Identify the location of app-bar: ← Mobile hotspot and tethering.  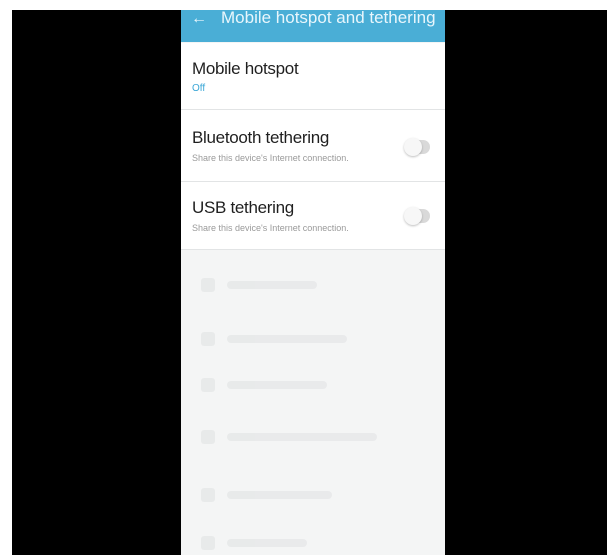
(313, 26).